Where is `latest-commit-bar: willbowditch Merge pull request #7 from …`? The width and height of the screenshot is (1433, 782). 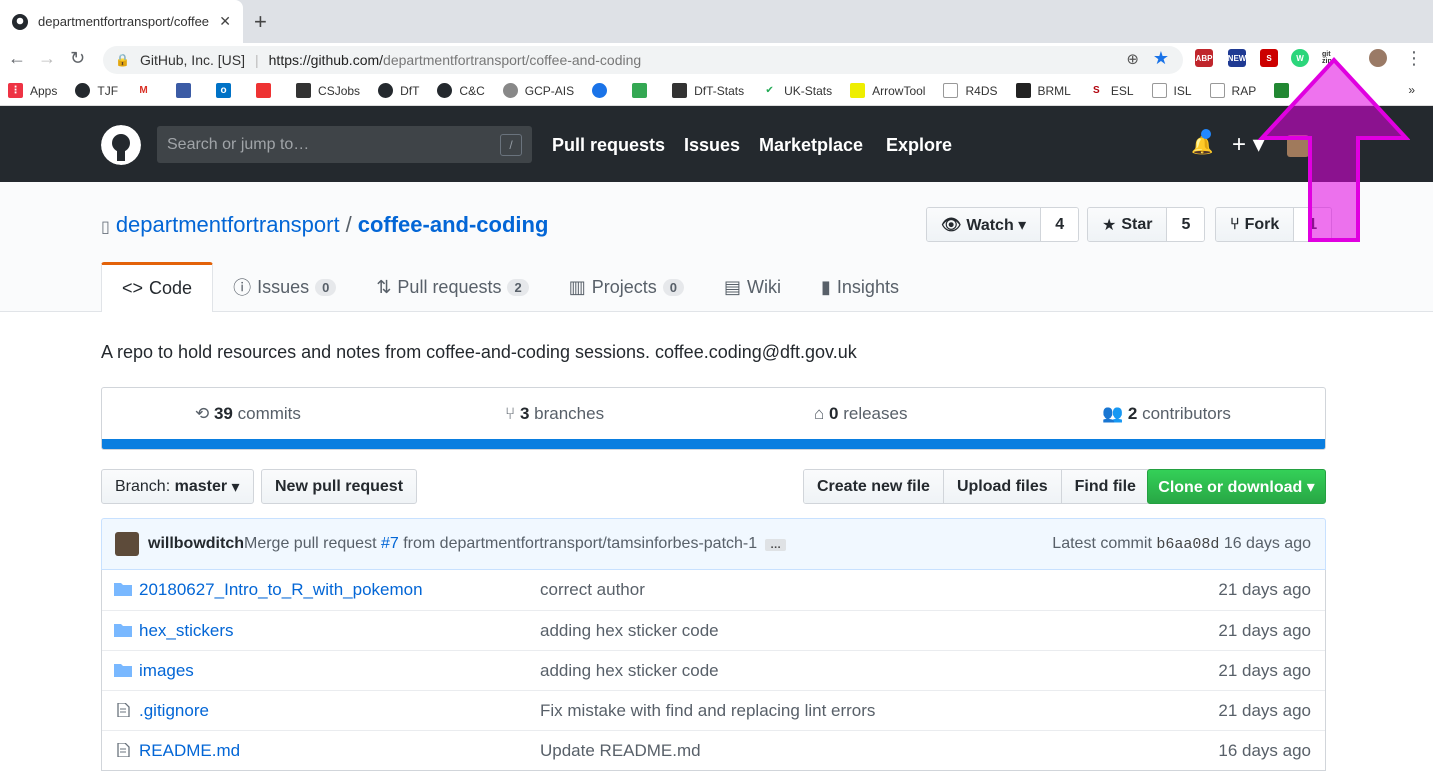
latest-commit-bar: willbowditch Merge pull request #7 from … is located at coordinates (713, 544).